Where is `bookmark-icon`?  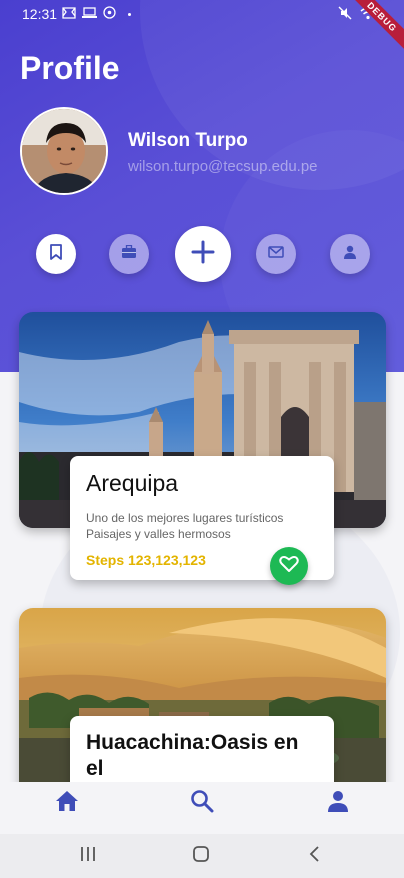 bookmark-icon is located at coordinates (56, 254).